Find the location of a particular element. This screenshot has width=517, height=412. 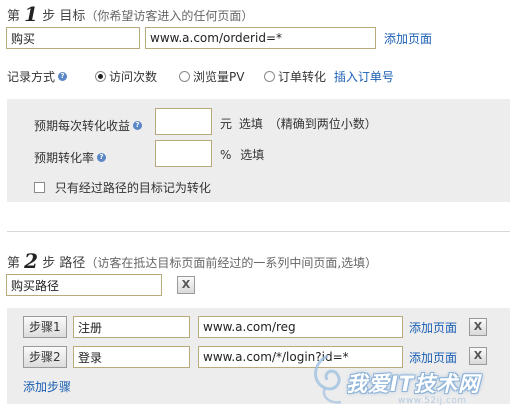

path-name-input is located at coordinates (84, 285).